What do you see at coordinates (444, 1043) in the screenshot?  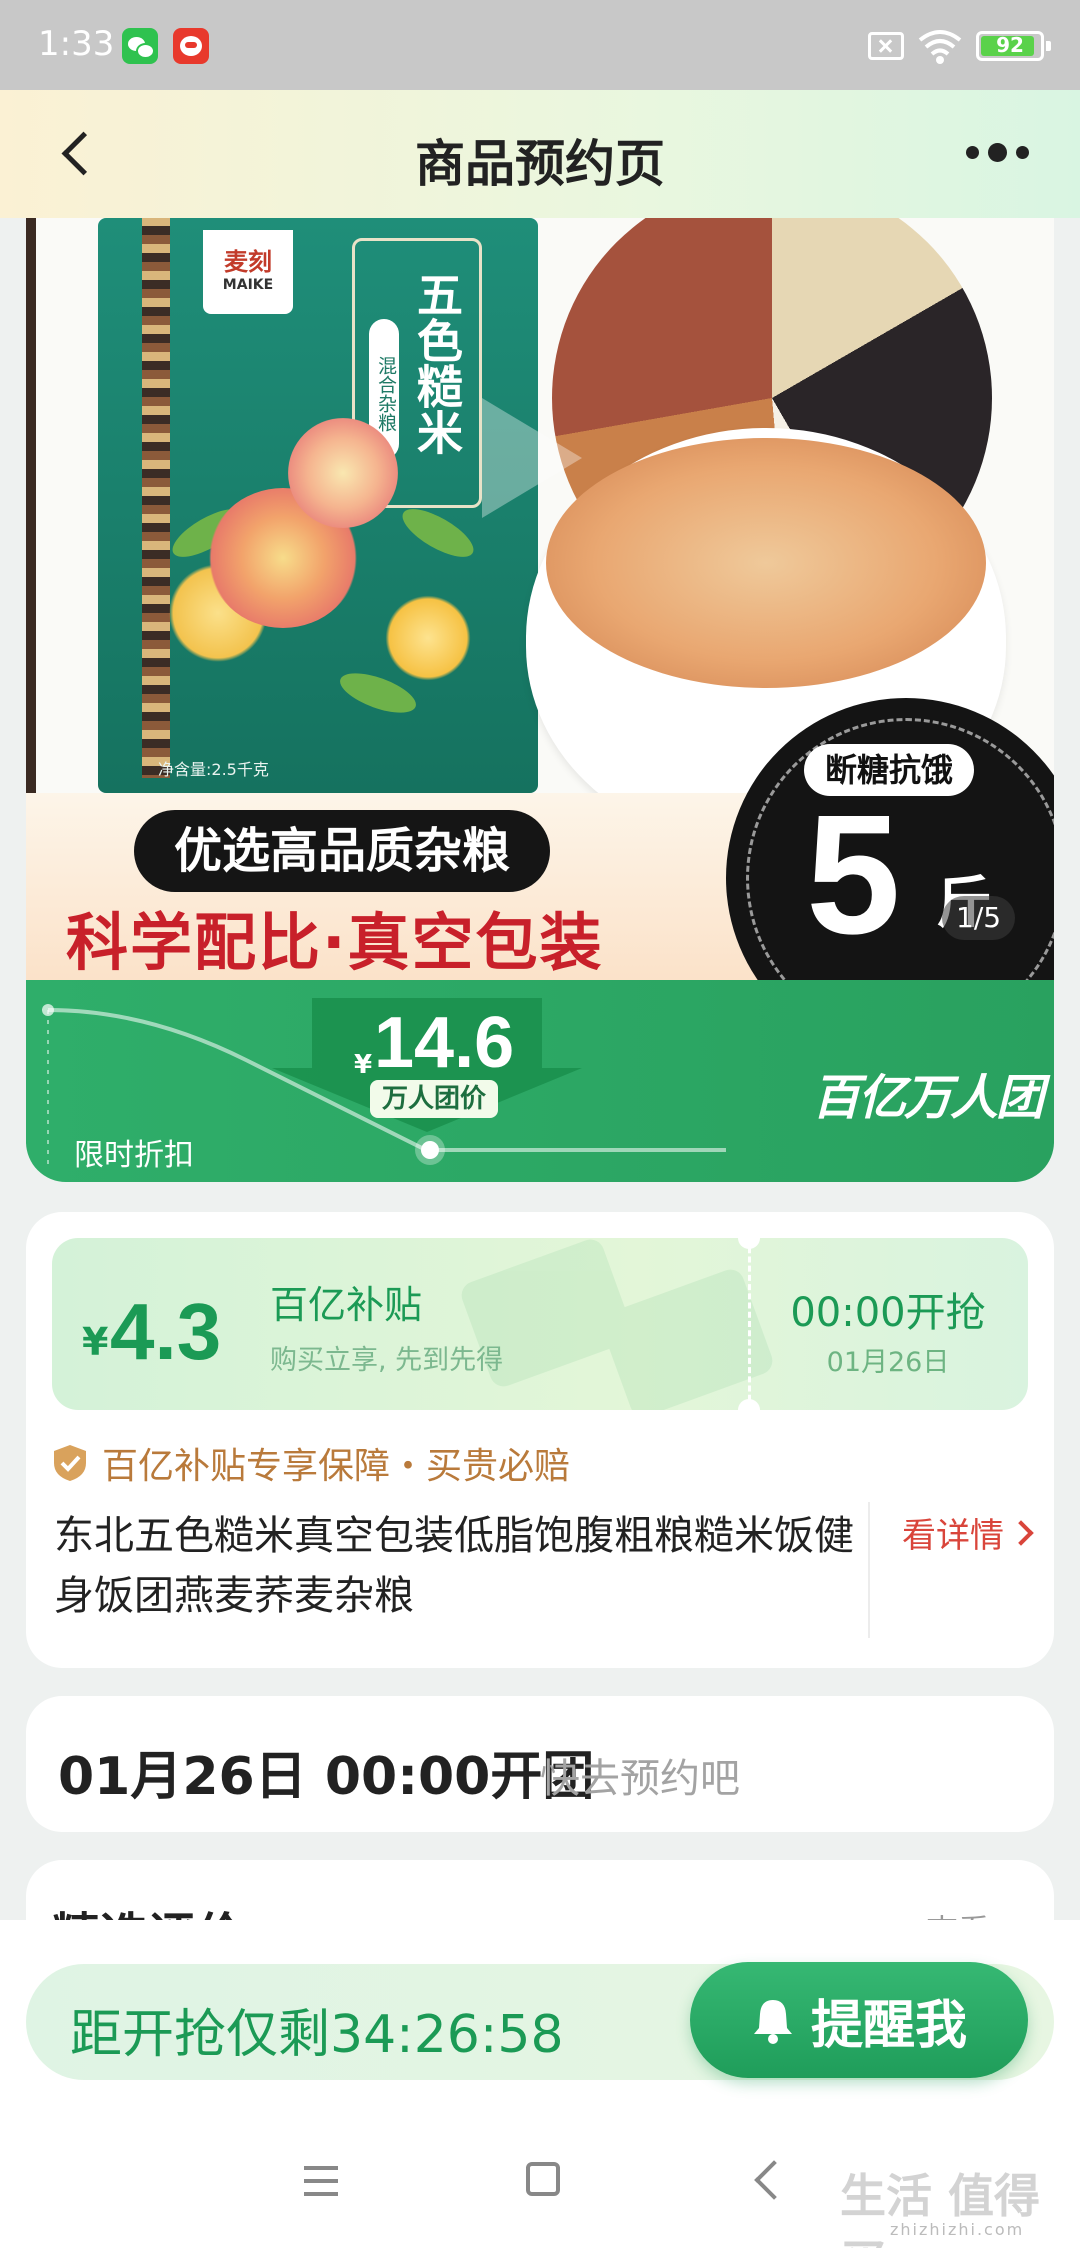 I see `group-price: 14.6` at bounding box center [444, 1043].